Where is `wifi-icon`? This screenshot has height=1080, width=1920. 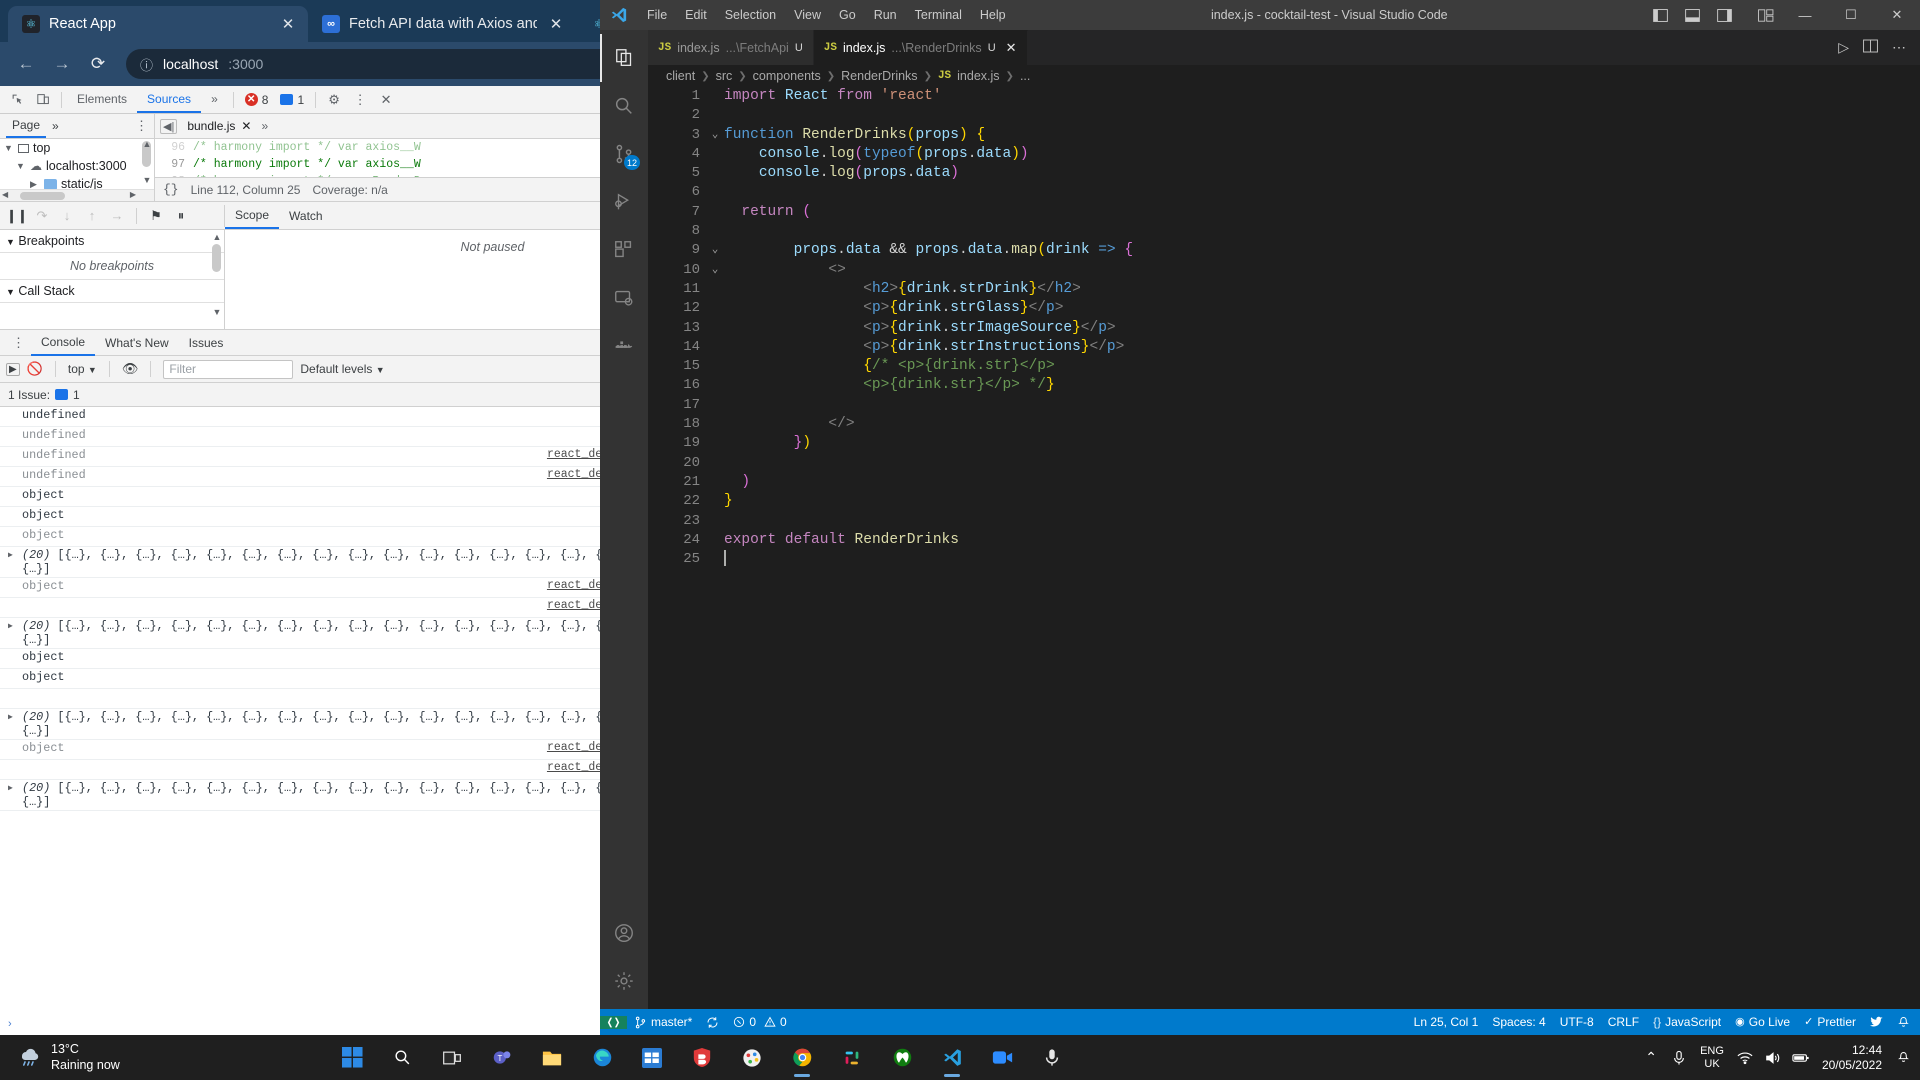
wifi-icon is located at coordinates (1745, 1058).